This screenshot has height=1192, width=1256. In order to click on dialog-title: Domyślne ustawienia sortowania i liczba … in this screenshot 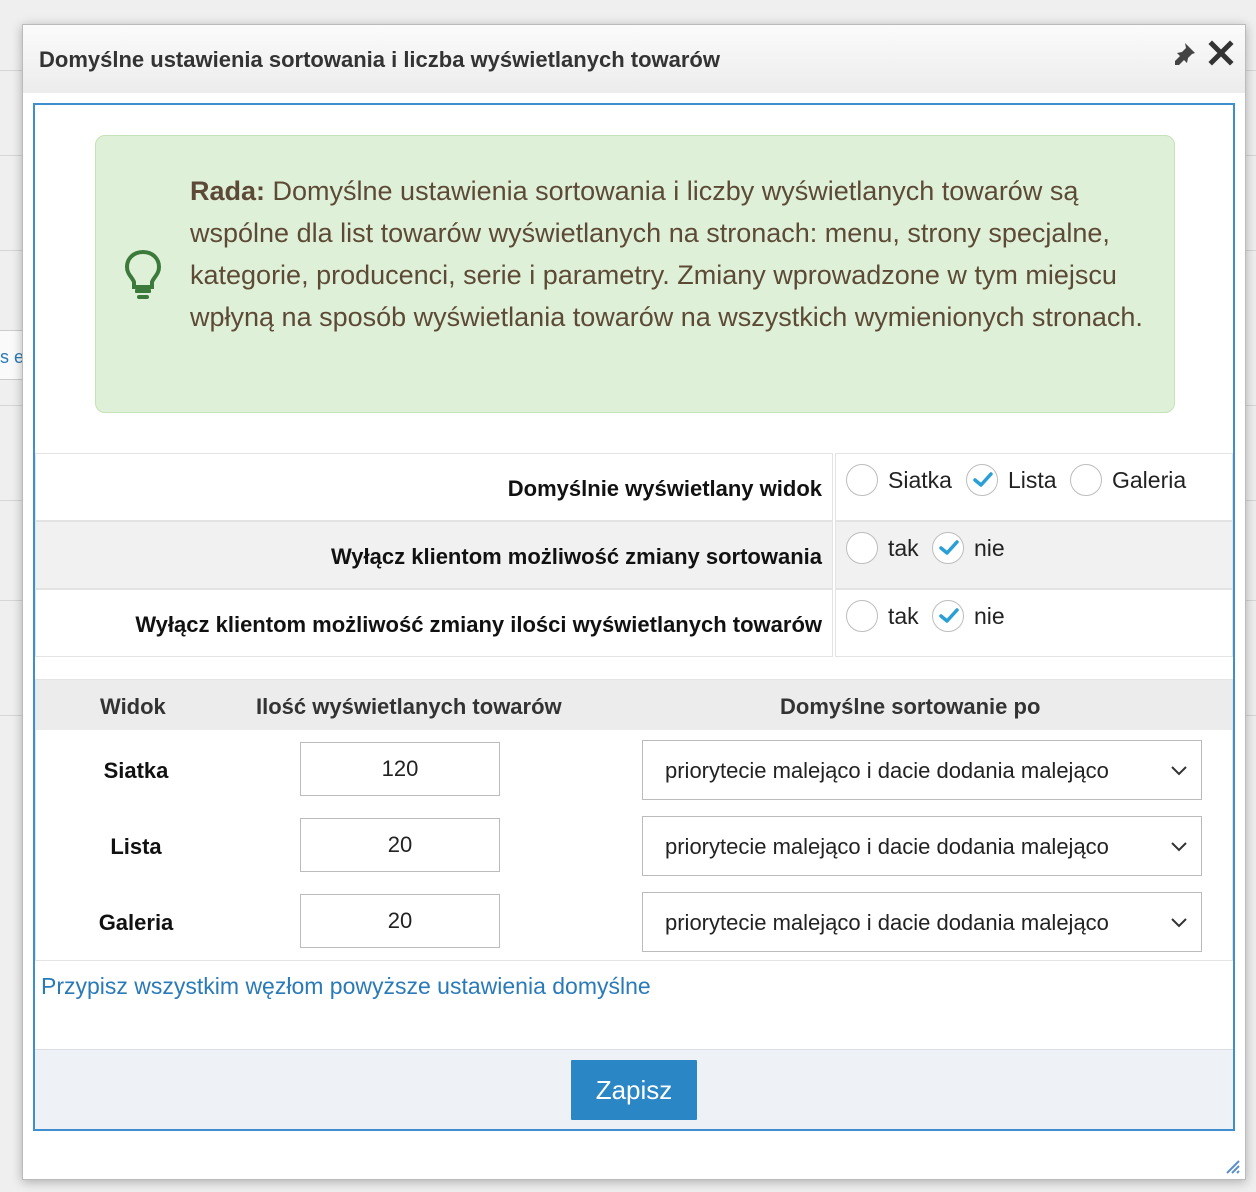, I will do `click(379, 59)`.